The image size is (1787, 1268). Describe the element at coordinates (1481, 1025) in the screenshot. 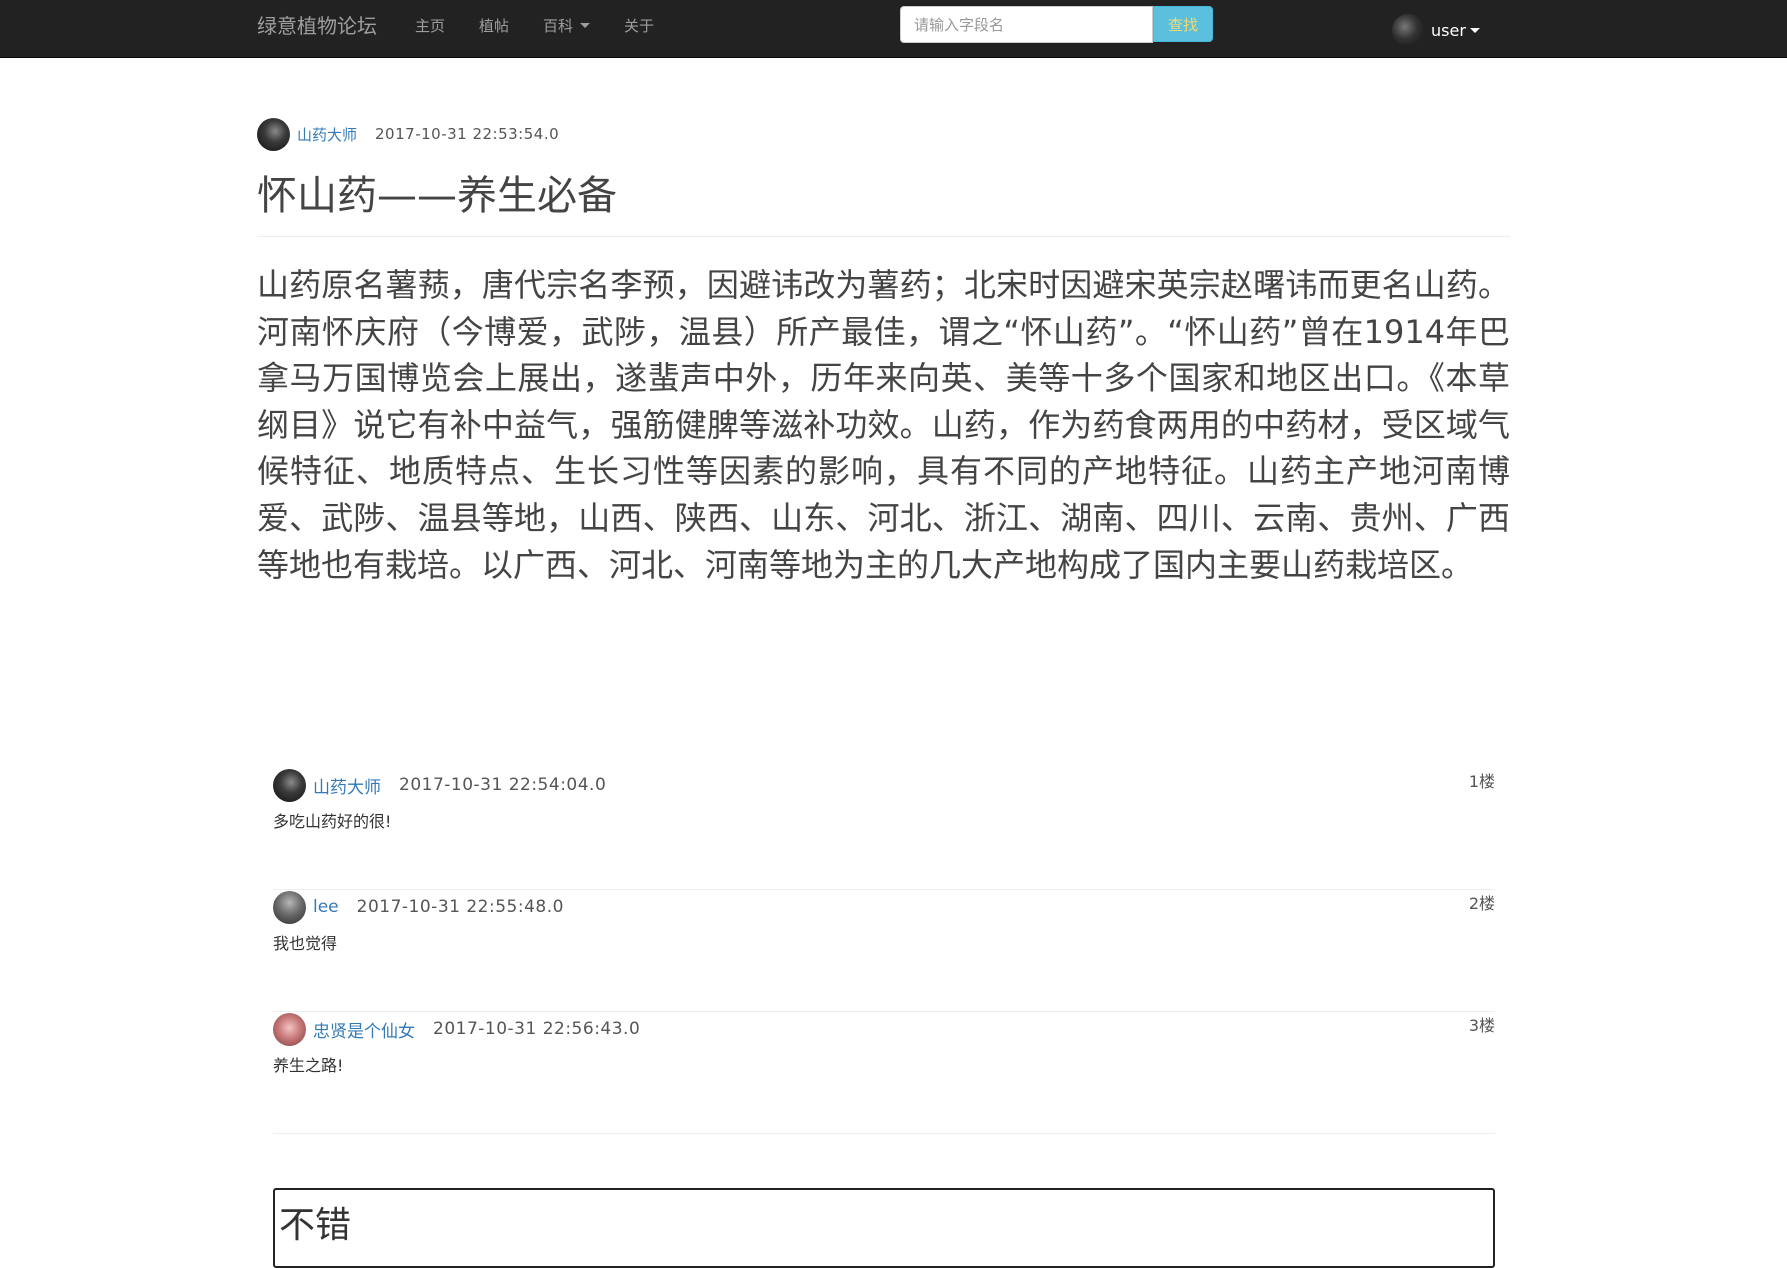

I see `floor-number: 3楼` at that location.